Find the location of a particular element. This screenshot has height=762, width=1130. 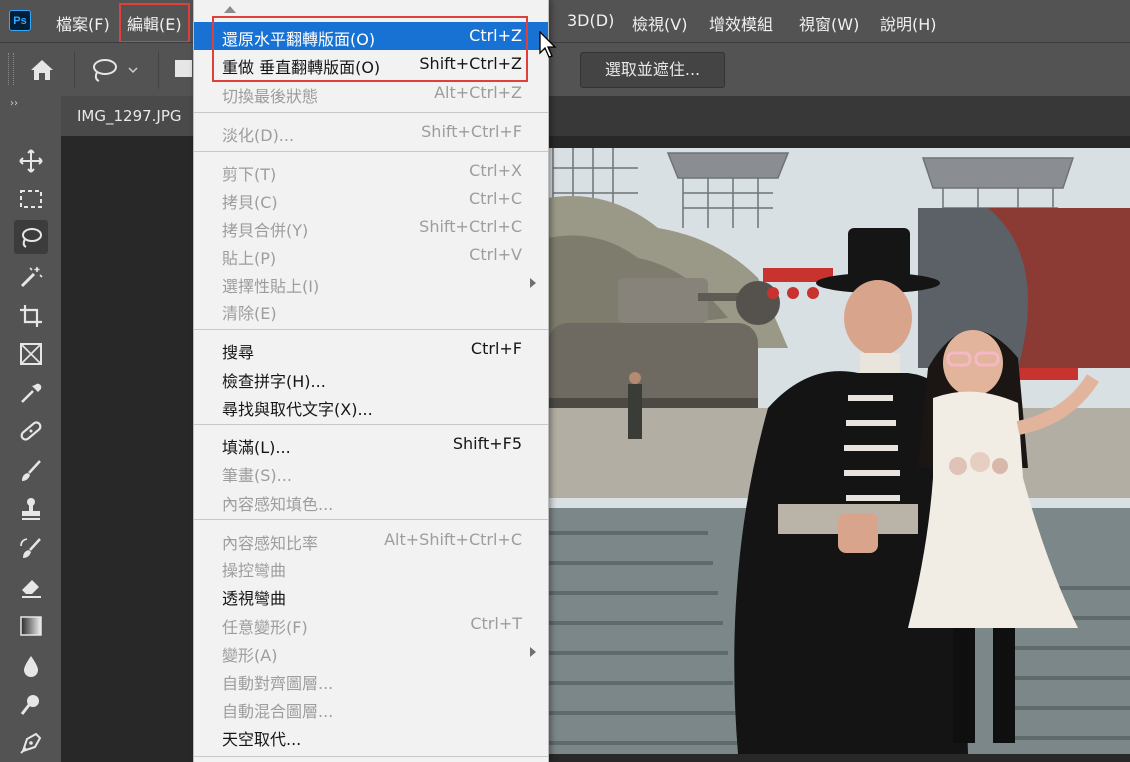

pen-tool is located at coordinates (31, 743).